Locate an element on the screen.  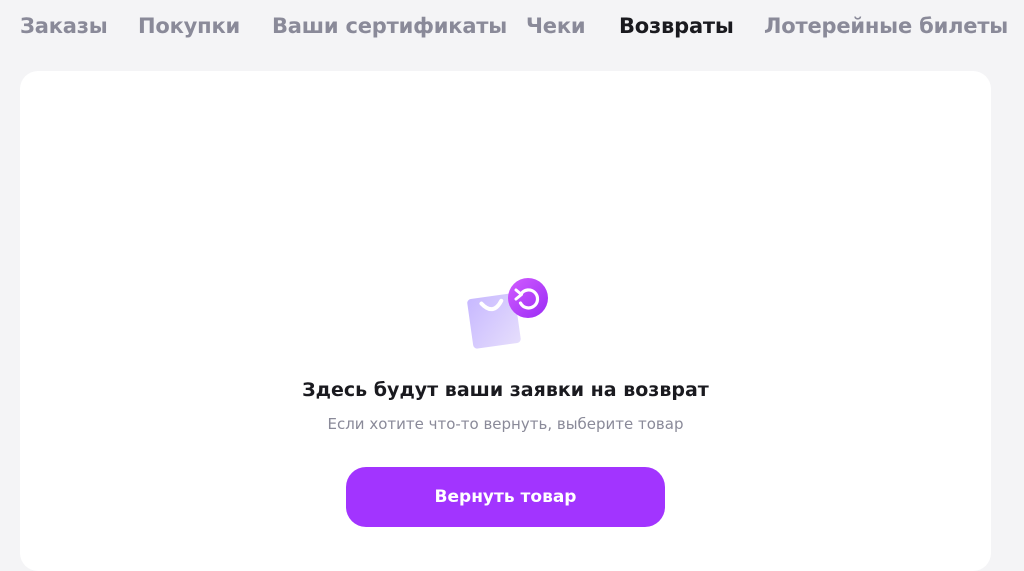
tab-orders: Заказы is located at coordinates (64, 26).